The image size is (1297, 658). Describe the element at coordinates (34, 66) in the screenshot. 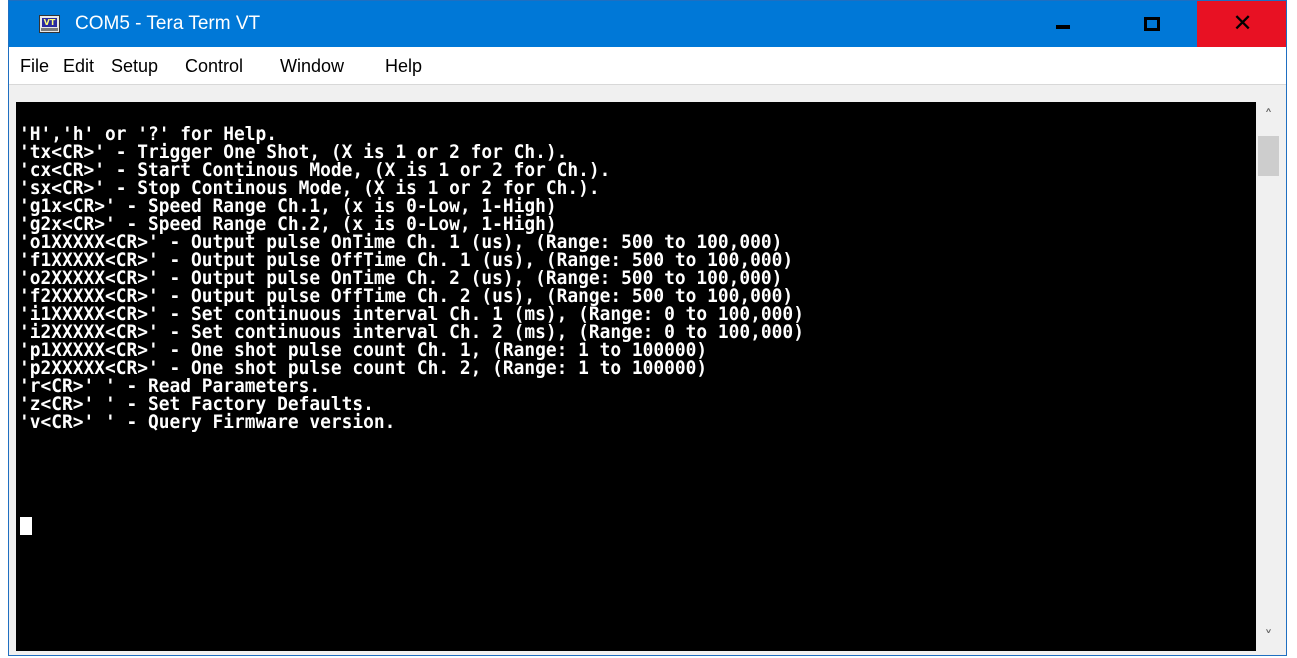

I see `menu-file: File` at that location.